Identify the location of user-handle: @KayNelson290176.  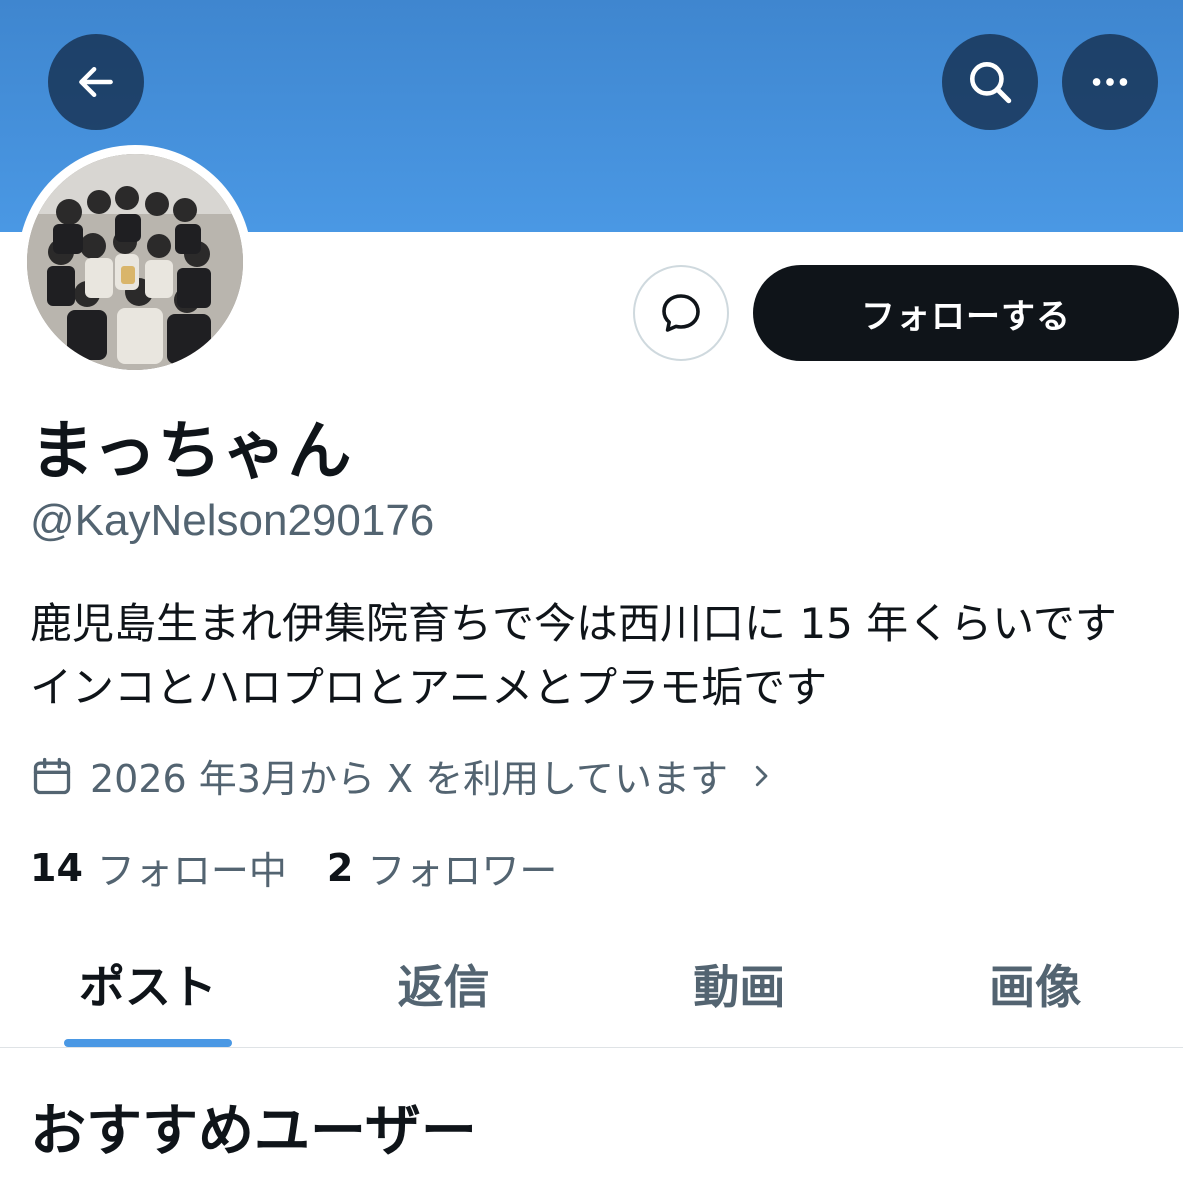
(232, 520).